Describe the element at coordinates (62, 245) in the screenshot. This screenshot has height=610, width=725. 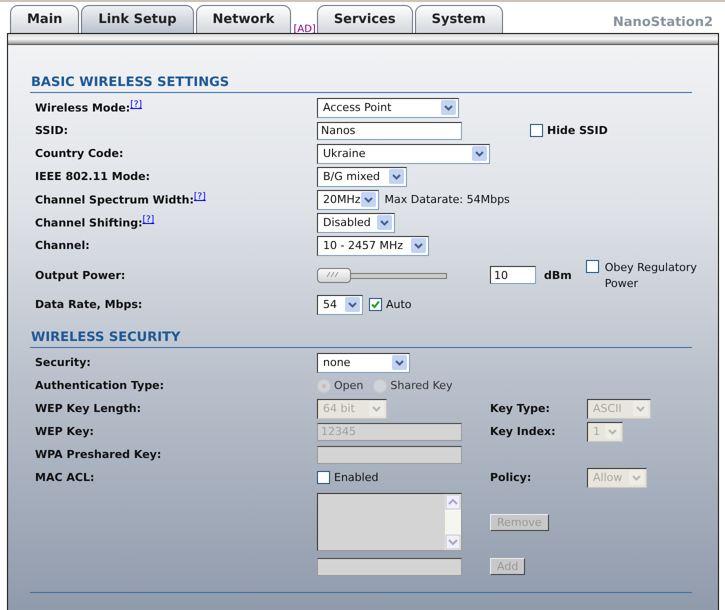
I see `field-label: Channel:` at that location.